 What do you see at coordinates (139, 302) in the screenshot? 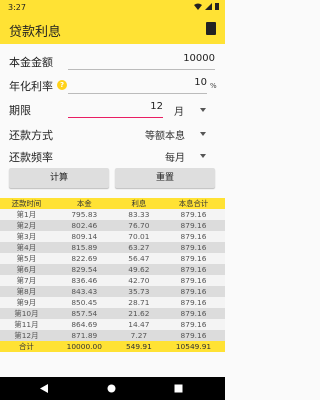
I see `table-cell: 28.71` at bounding box center [139, 302].